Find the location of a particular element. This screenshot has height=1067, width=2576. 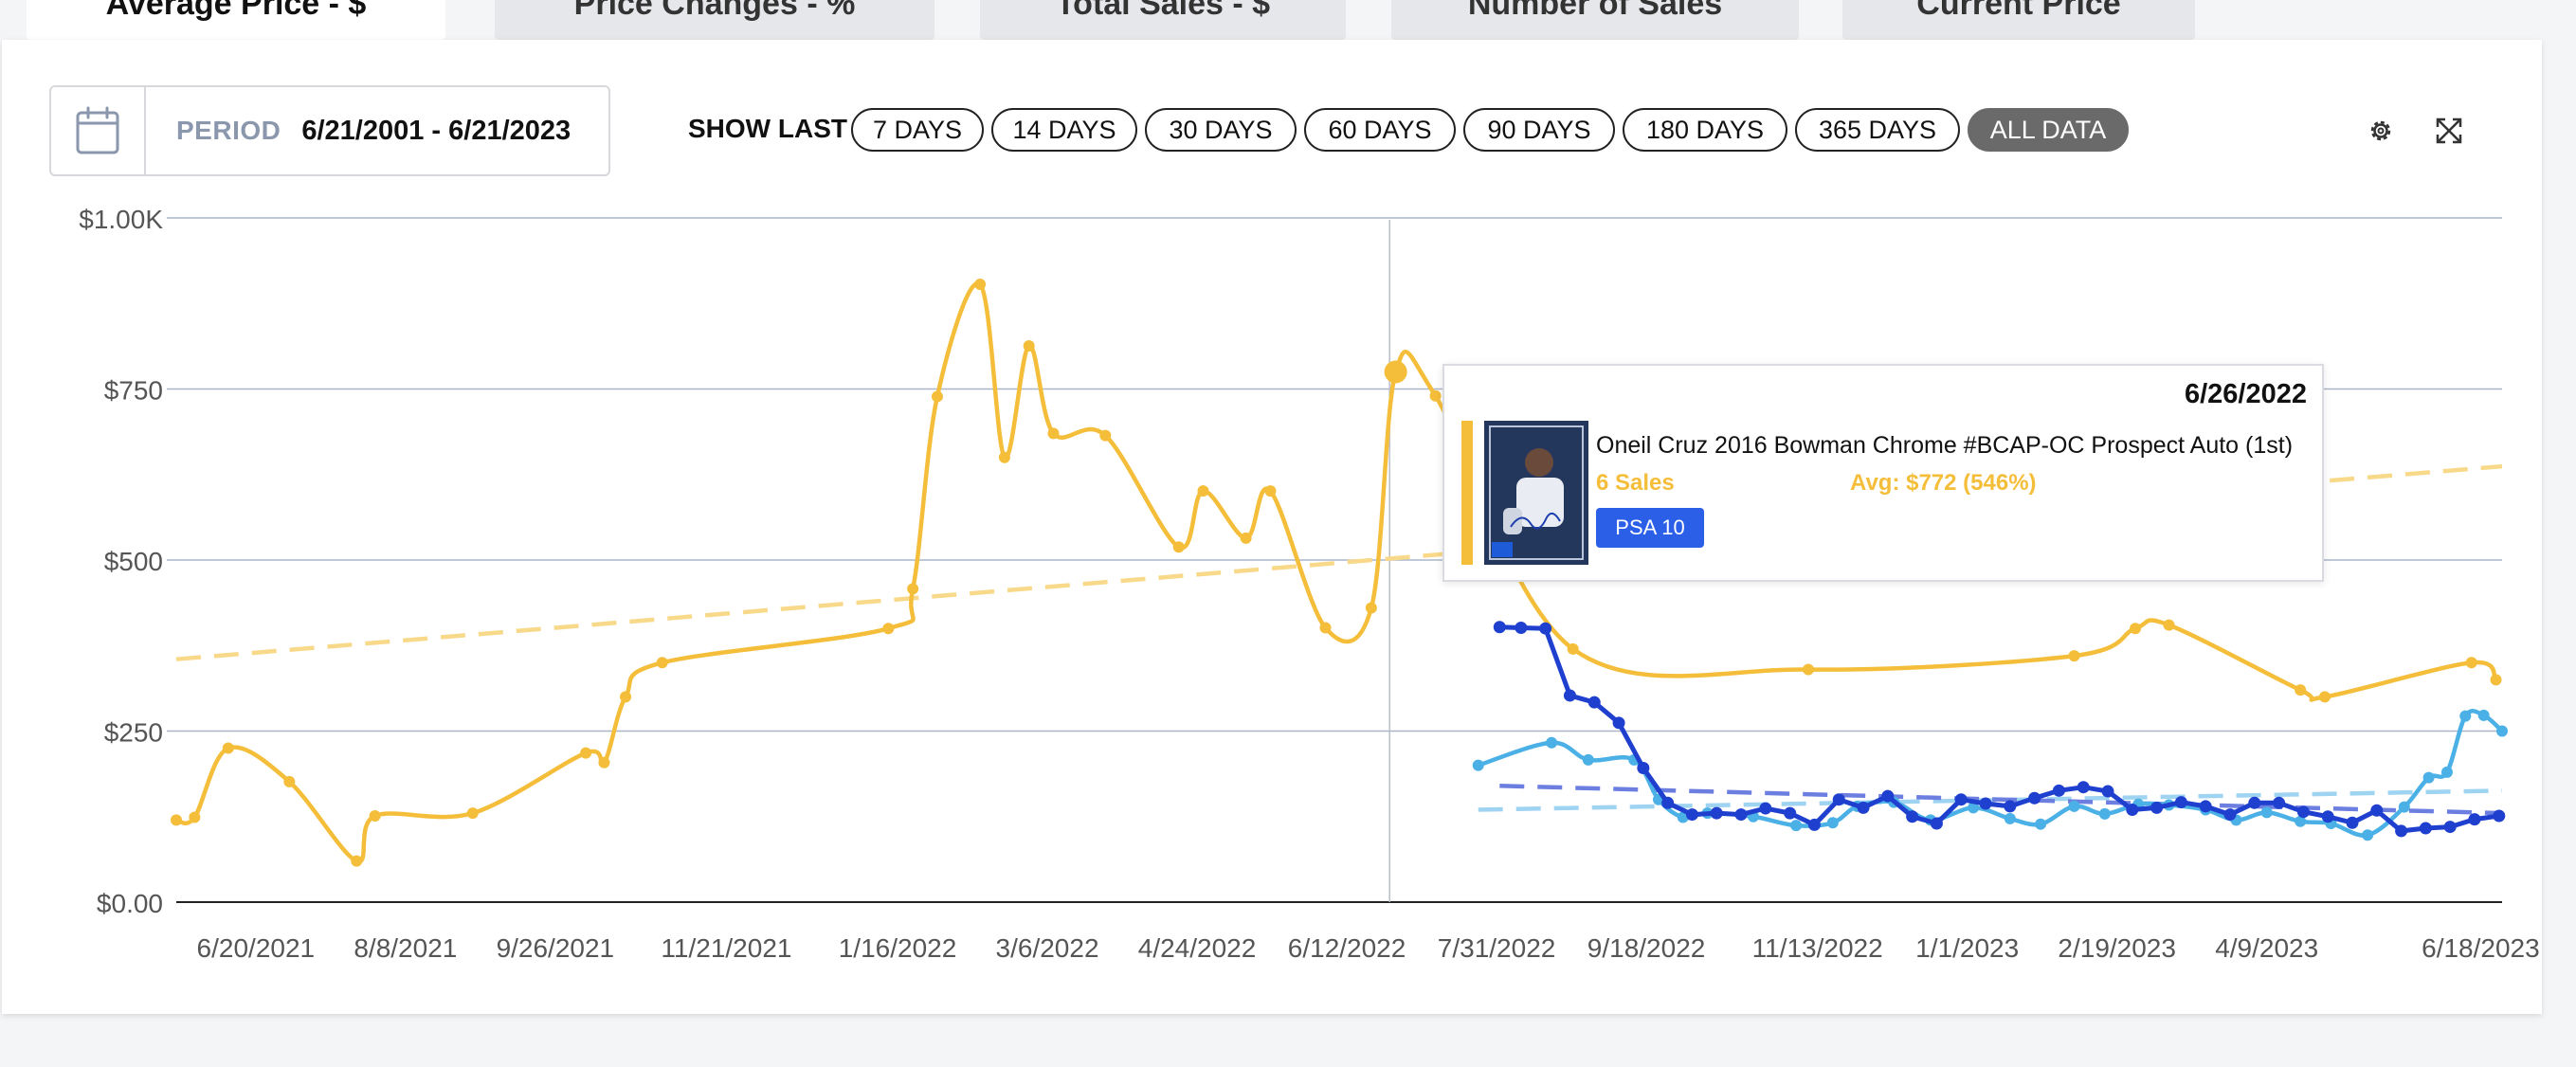

series-line is located at coordinates (1991, 773).